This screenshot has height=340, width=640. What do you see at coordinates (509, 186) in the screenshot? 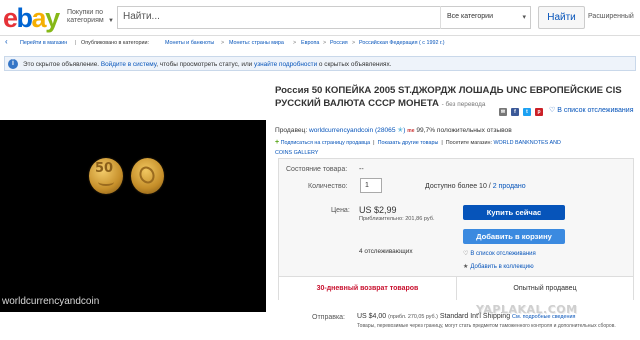
I see `sold-count-link: 2 продано` at bounding box center [509, 186].